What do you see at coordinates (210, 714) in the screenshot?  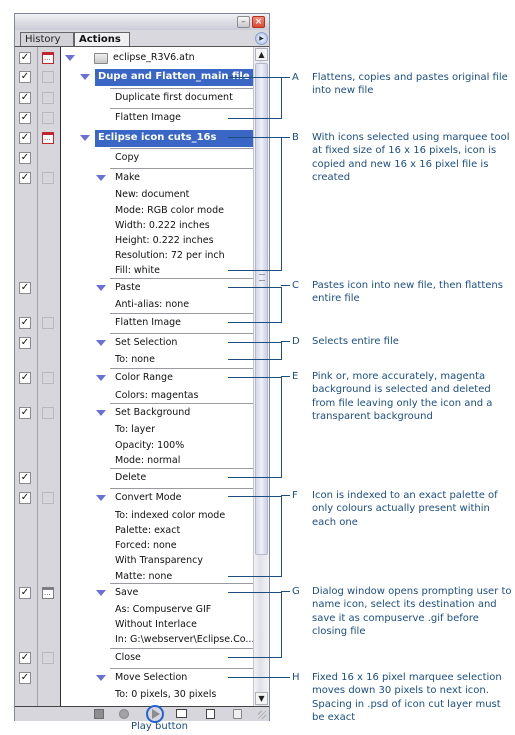 I see `new-action-icon` at bounding box center [210, 714].